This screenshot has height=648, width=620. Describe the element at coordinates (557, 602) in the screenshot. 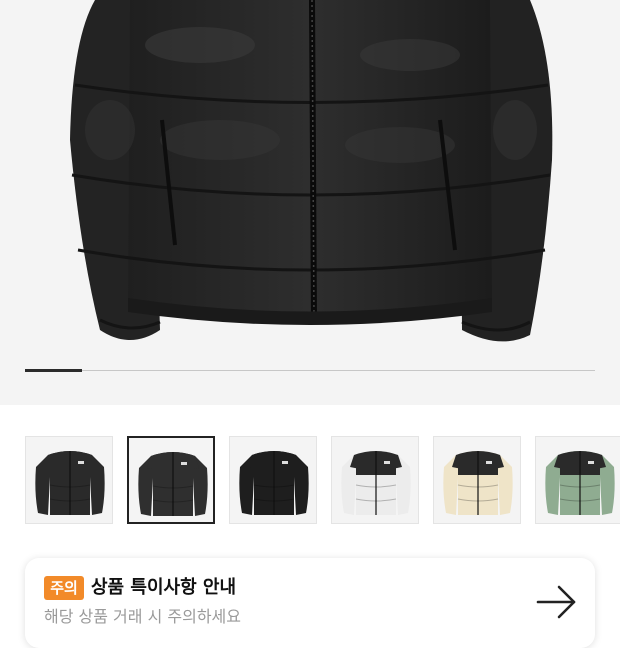

I see `arrow-right-icon` at that location.